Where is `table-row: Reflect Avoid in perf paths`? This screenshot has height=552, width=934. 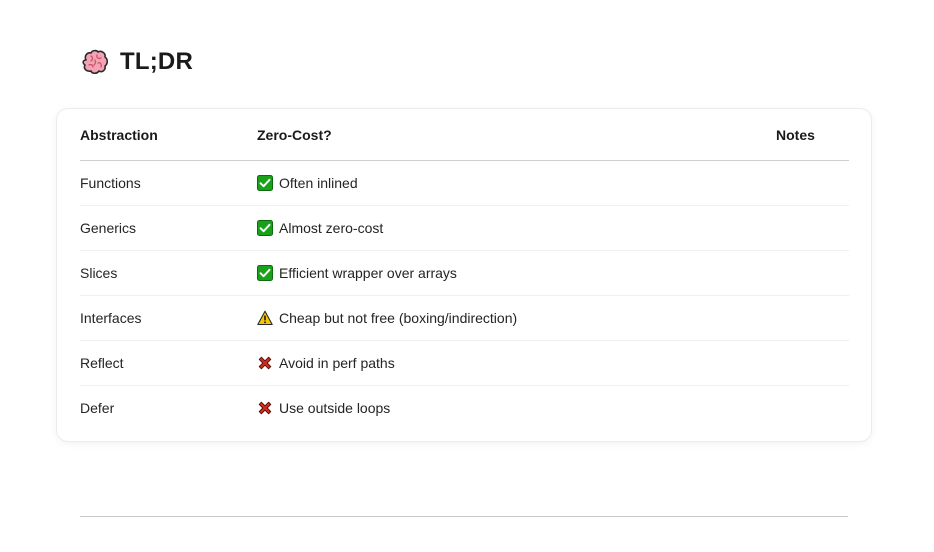 table-row: Reflect Avoid in perf paths is located at coordinates (464, 363).